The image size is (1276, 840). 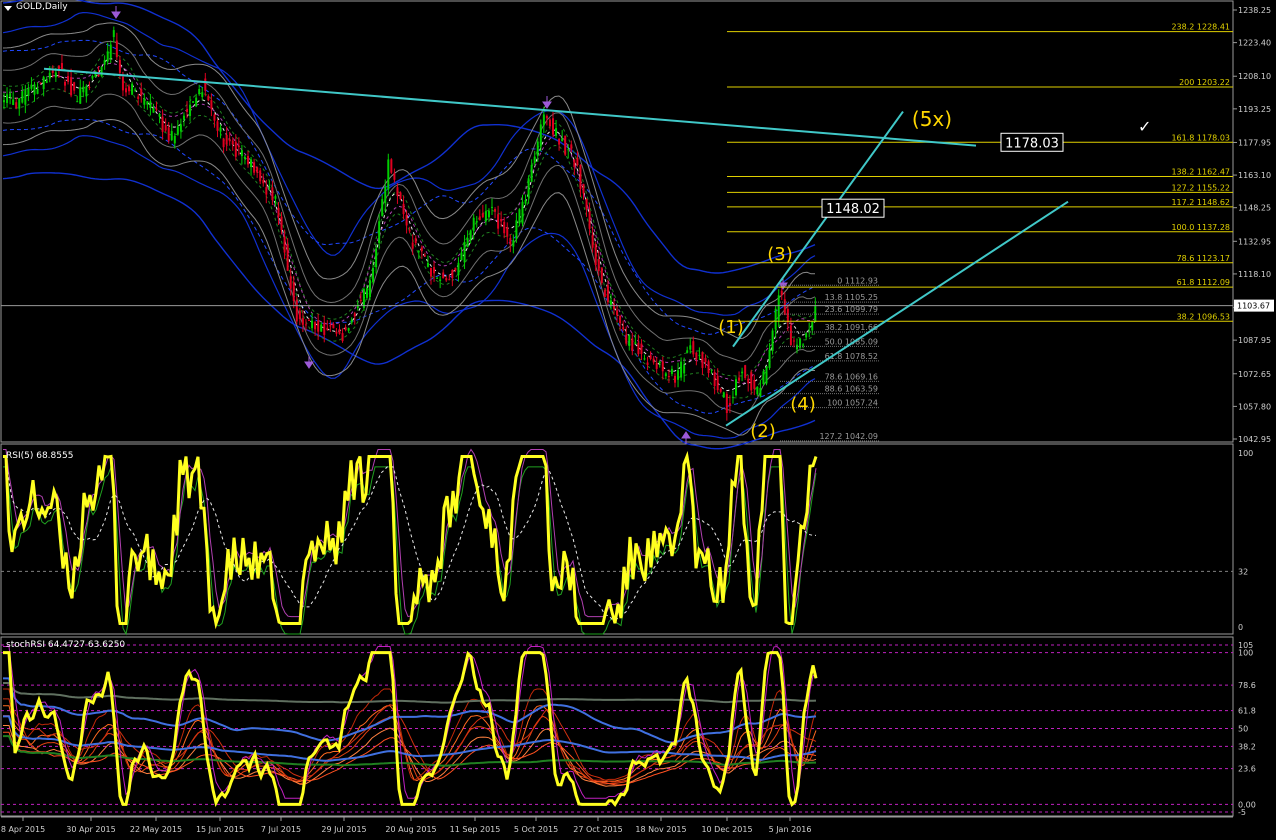 What do you see at coordinates (1253, 306) in the screenshot?
I see `current-price-value: 1103.67` at bounding box center [1253, 306].